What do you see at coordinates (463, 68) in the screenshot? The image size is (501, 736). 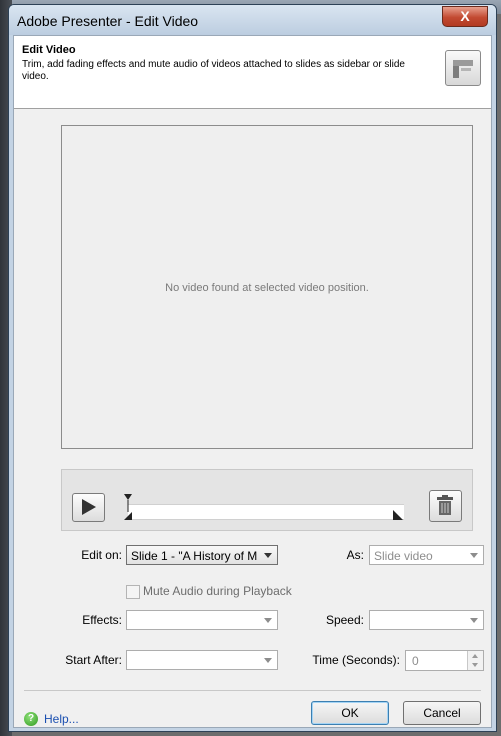 I see `video-edit-icon` at bounding box center [463, 68].